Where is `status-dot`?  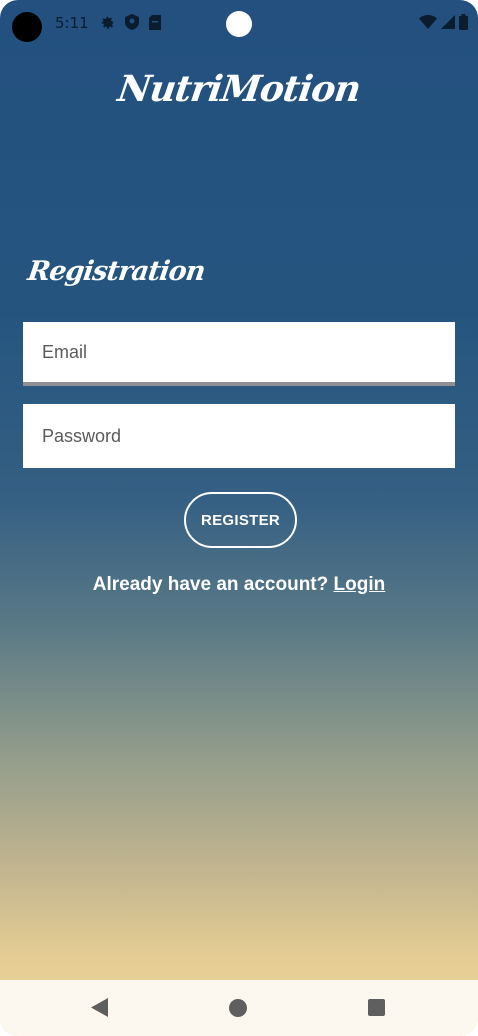 status-dot is located at coordinates (239, 24).